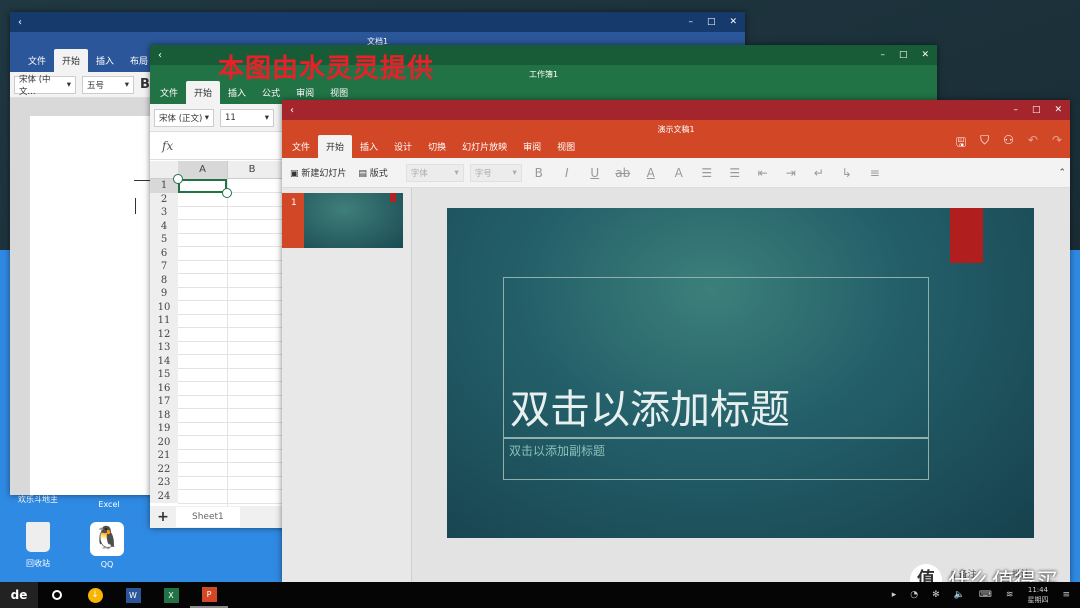 The height and width of the screenshot is (608, 1080). Describe the element at coordinates (164, 253) in the screenshot. I see `row-header: 6` at that location.